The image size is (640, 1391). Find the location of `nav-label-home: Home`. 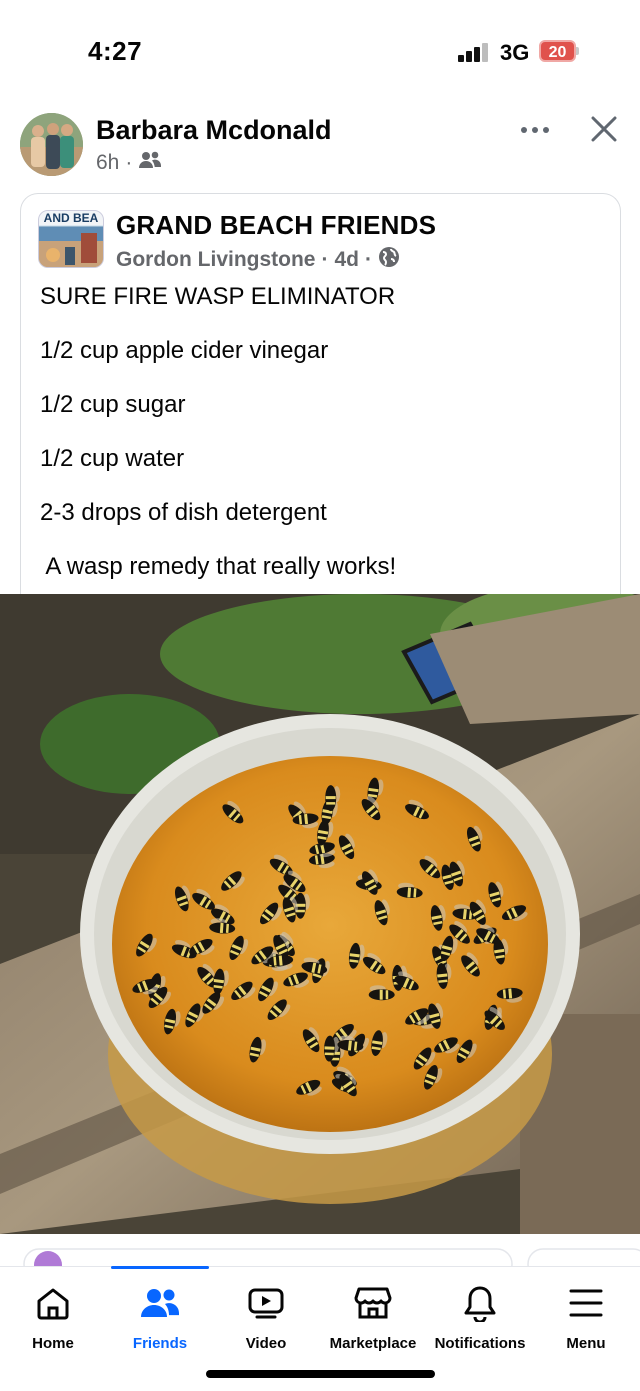

nav-label-home: Home is located at coordinates (53, 1343).